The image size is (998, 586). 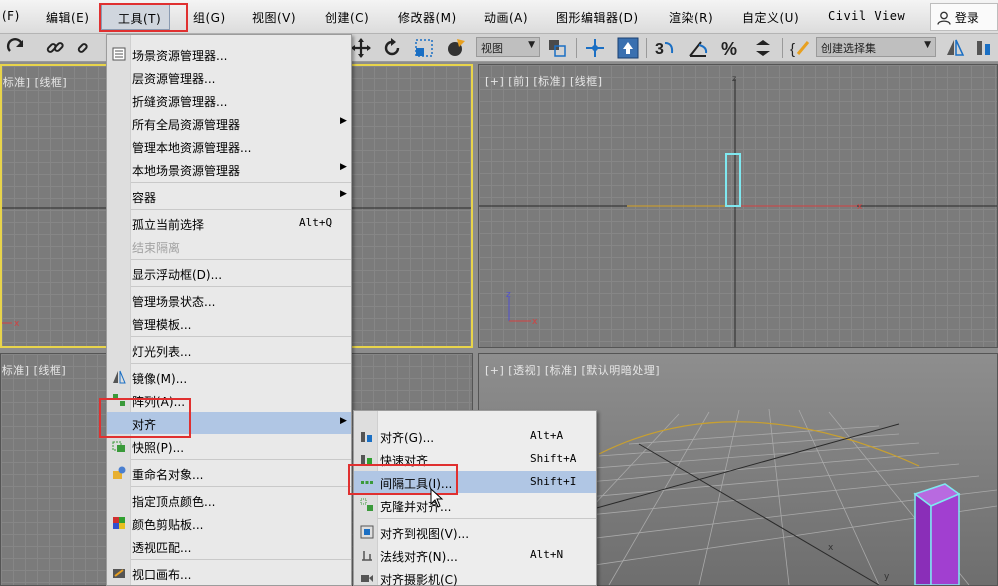 I want to click on submenu-item-spacing-tool: 间隔工具(I)... Shift+I, so click(x=475, y=482).